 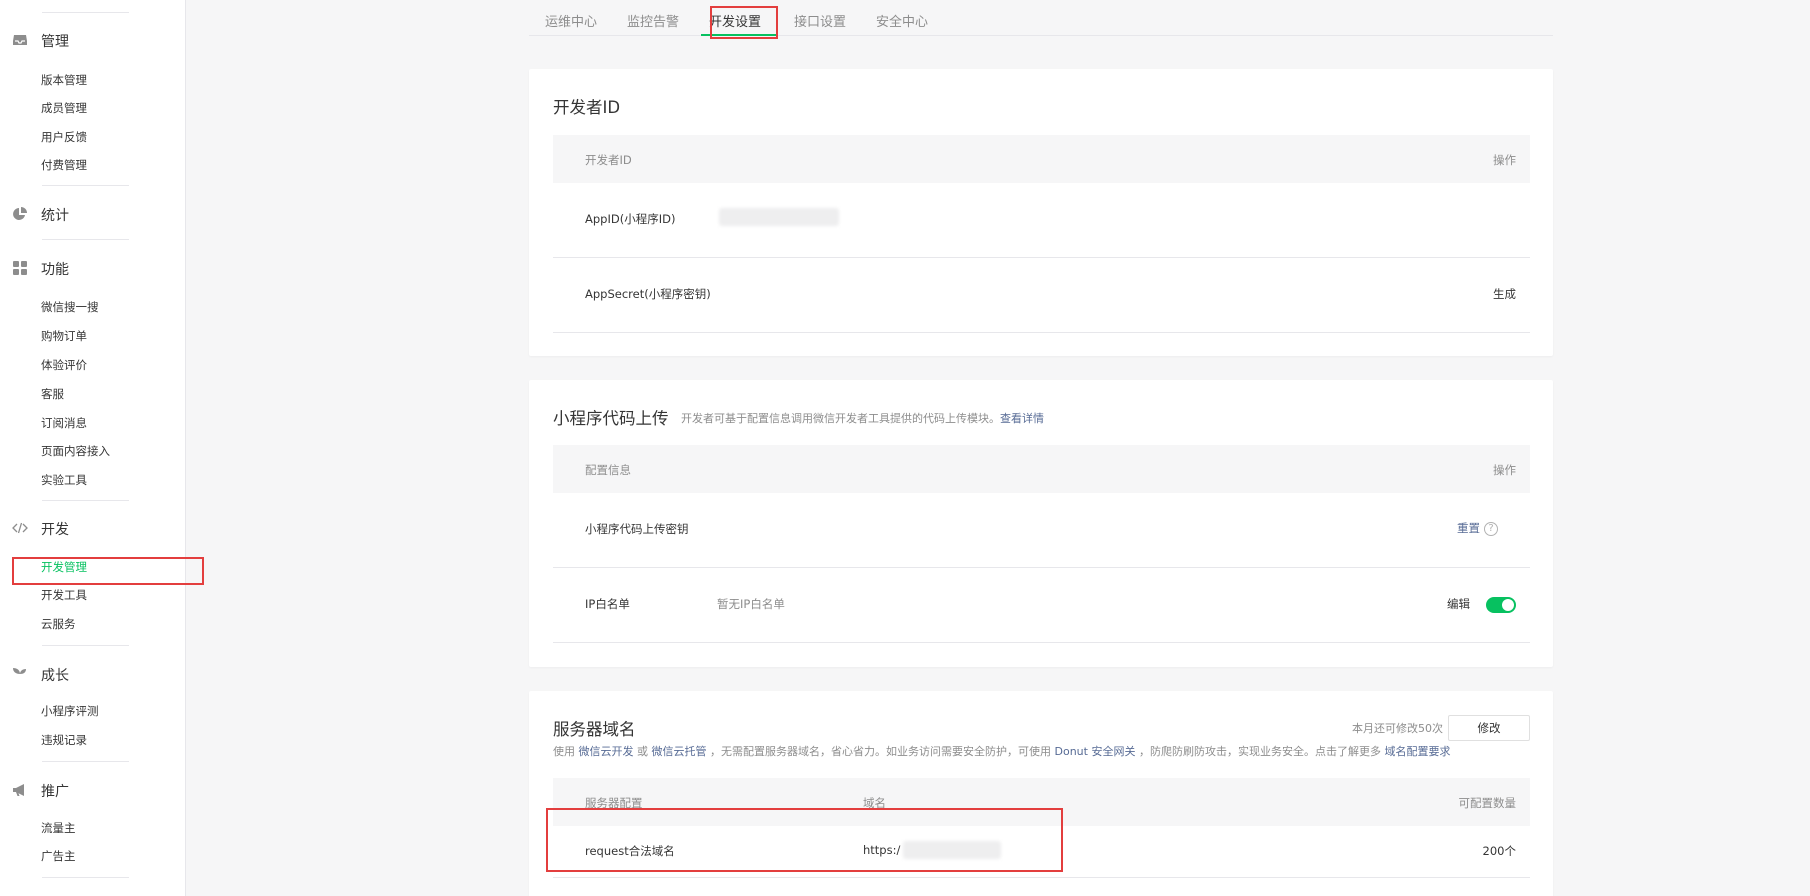 I want to click on redacted-value, so click(x=779, y=217).